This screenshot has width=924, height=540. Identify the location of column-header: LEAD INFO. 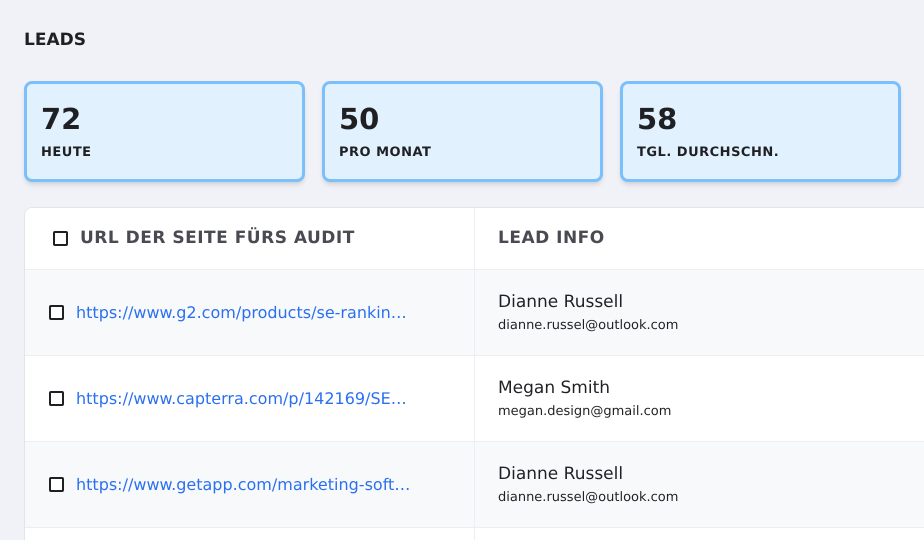
(551, 238).